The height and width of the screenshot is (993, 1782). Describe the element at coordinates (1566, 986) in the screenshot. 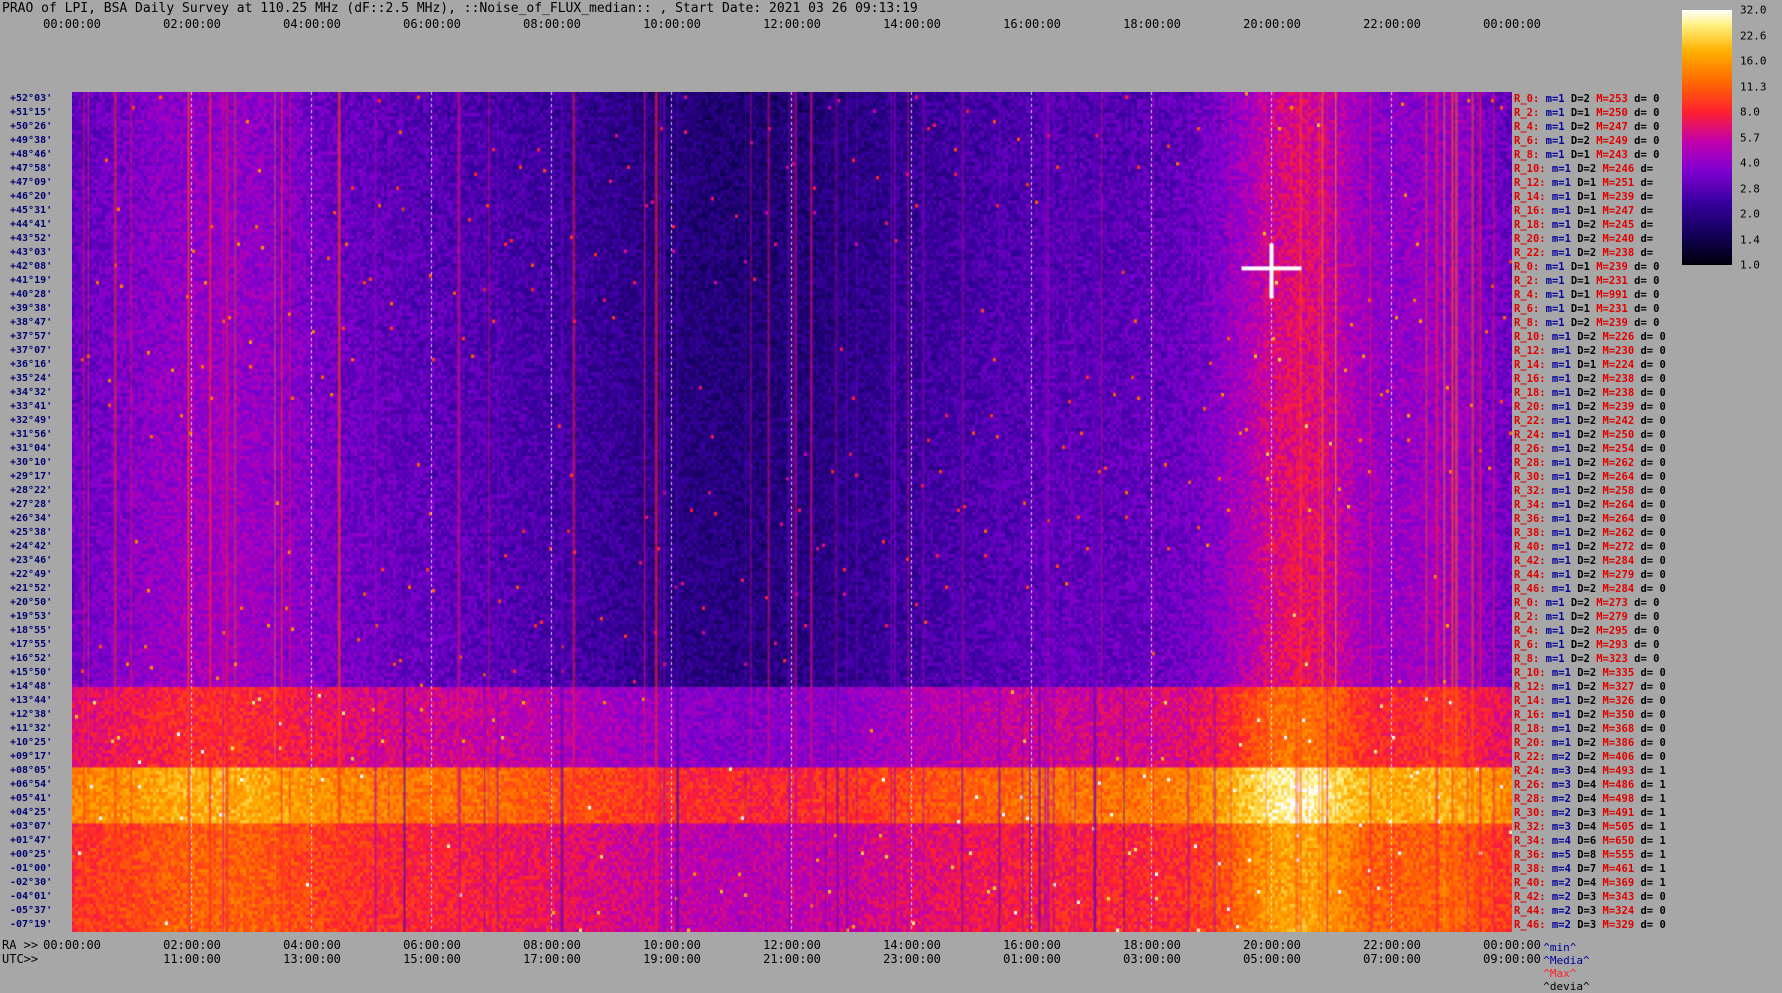

I see `legend-devia: ^devia^` at that location.